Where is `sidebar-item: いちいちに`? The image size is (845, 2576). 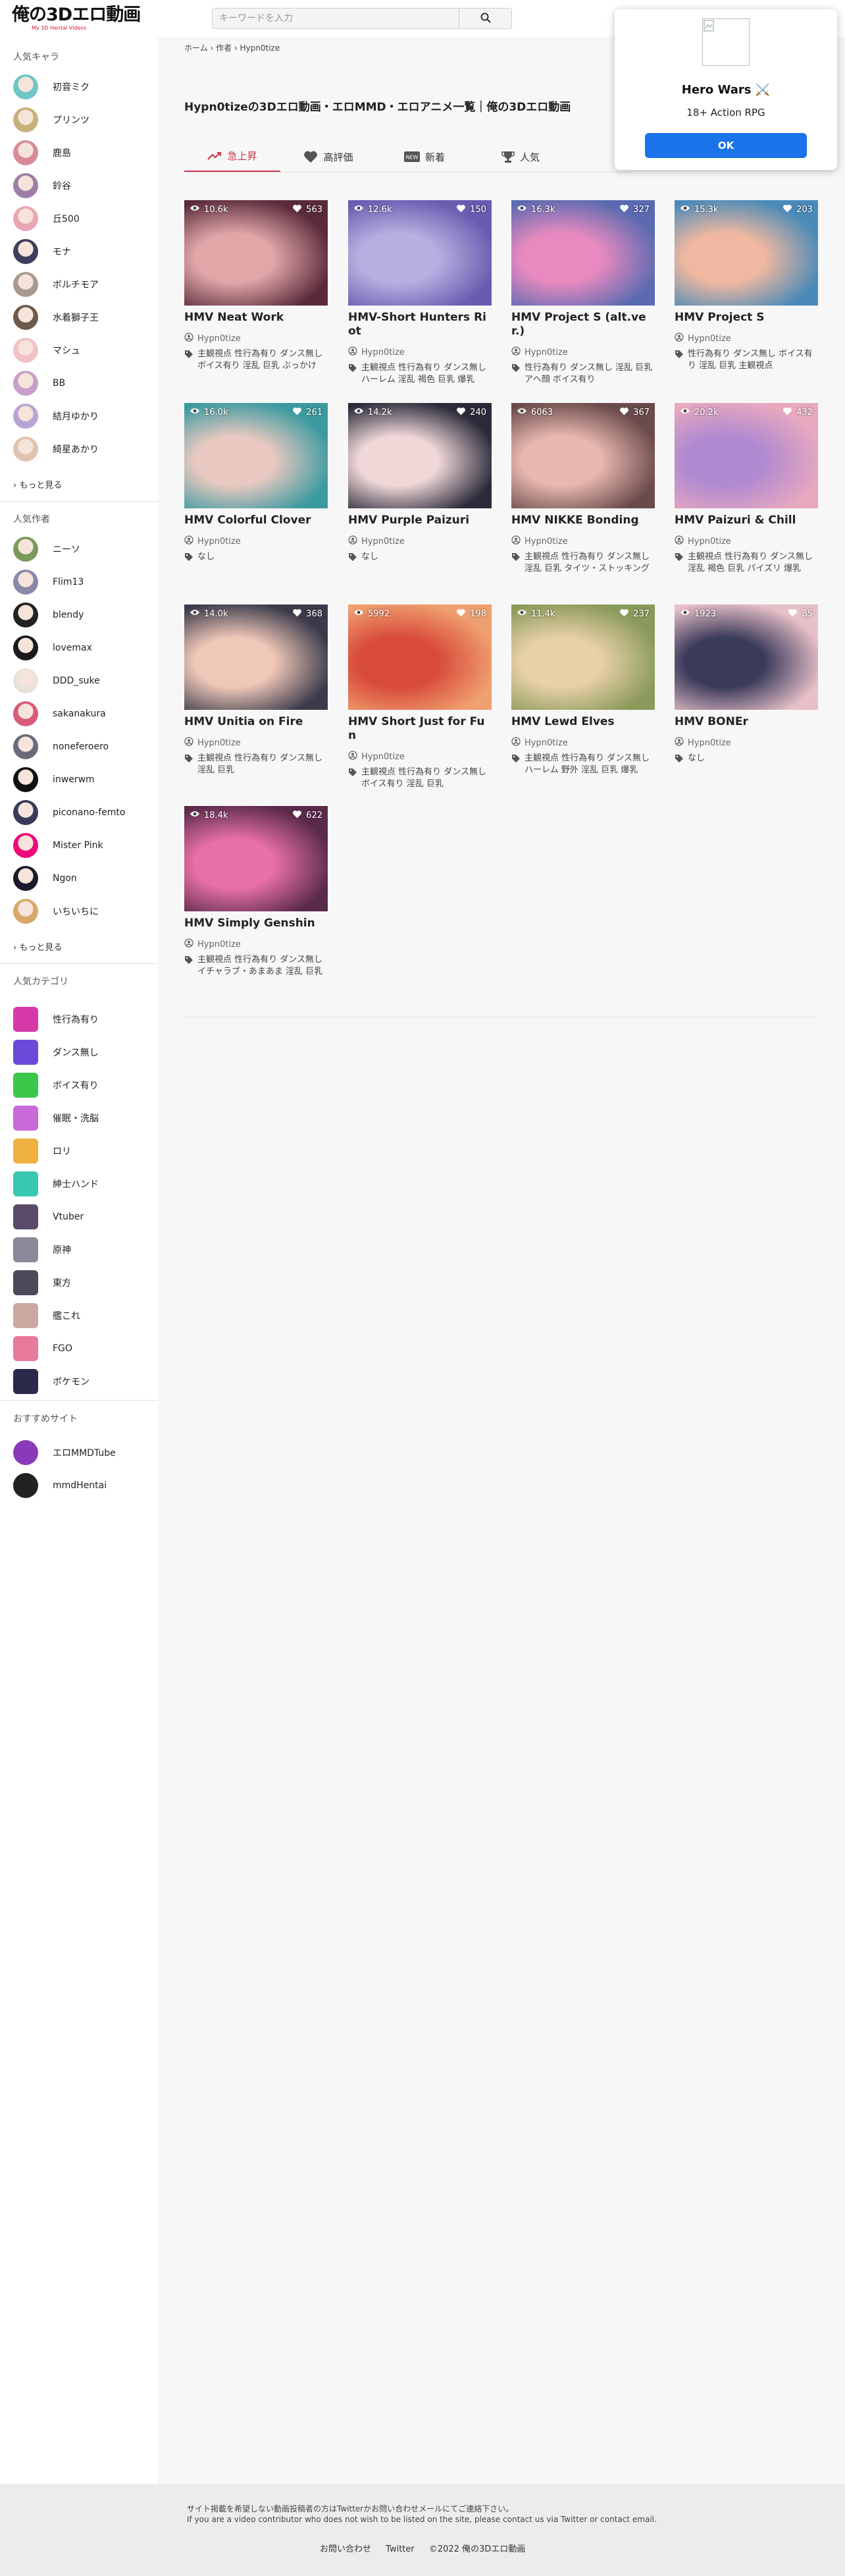
sidebar-item: いちいちに is located at coordinates (84, 912).